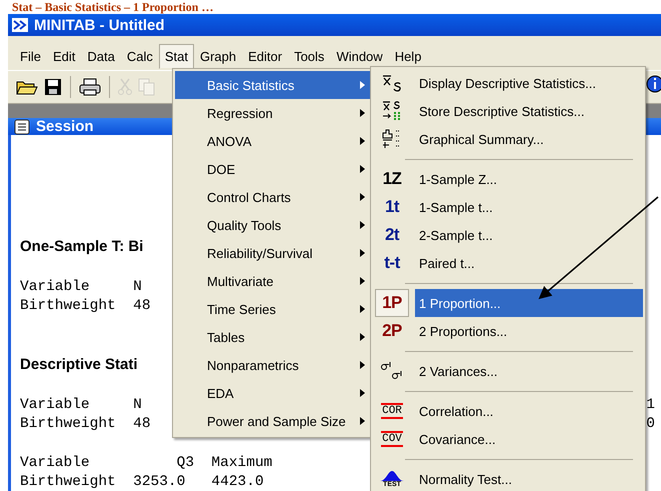  Describe the element at coordinates (273, 141) in the screenshot. I see `menu-item: ANOVA` at that location.